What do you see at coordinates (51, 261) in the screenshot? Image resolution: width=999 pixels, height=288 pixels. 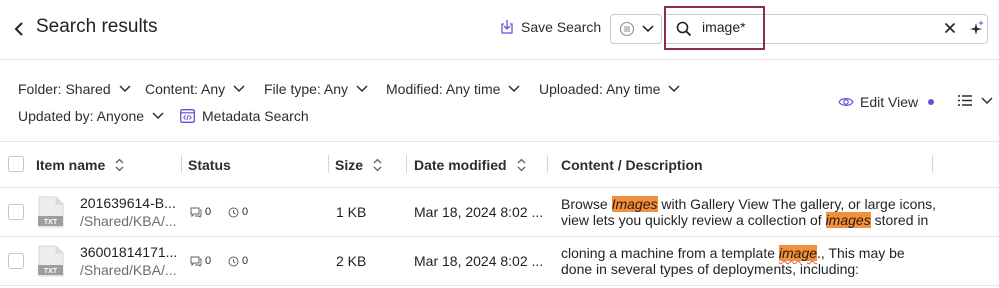 I see `txt-file-icon: TXT` at bounding box center [51, 261].